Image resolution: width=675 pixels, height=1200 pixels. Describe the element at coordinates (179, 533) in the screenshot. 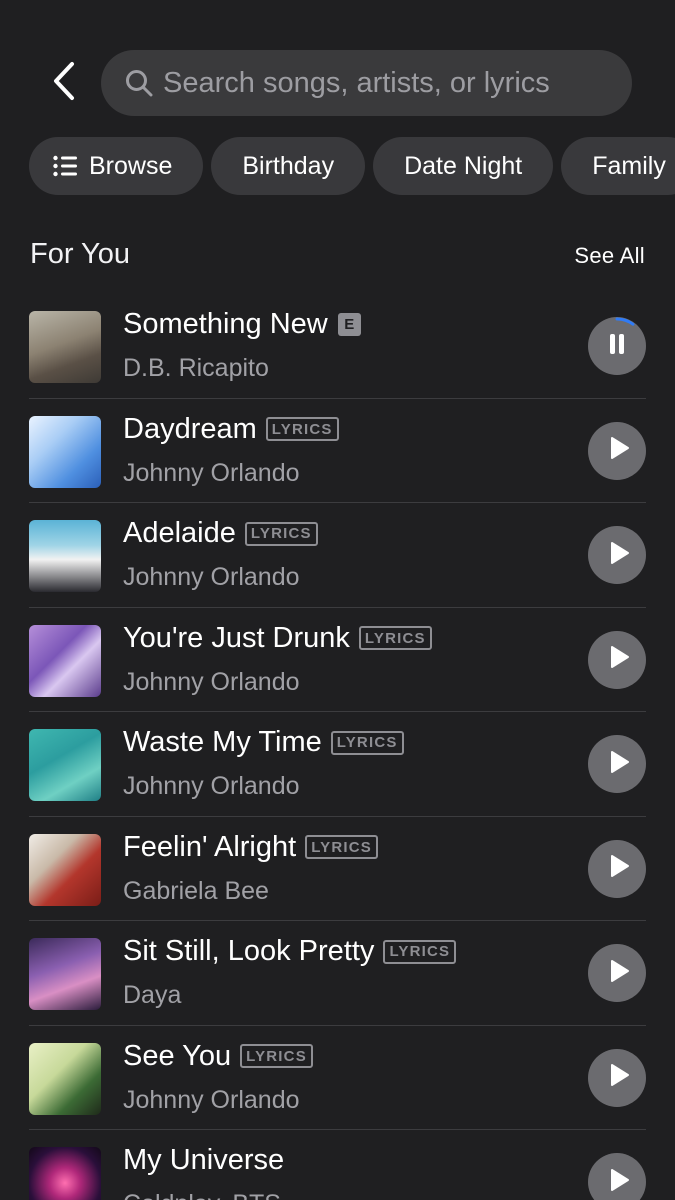

I see `song-title: Adelaide` at that location.